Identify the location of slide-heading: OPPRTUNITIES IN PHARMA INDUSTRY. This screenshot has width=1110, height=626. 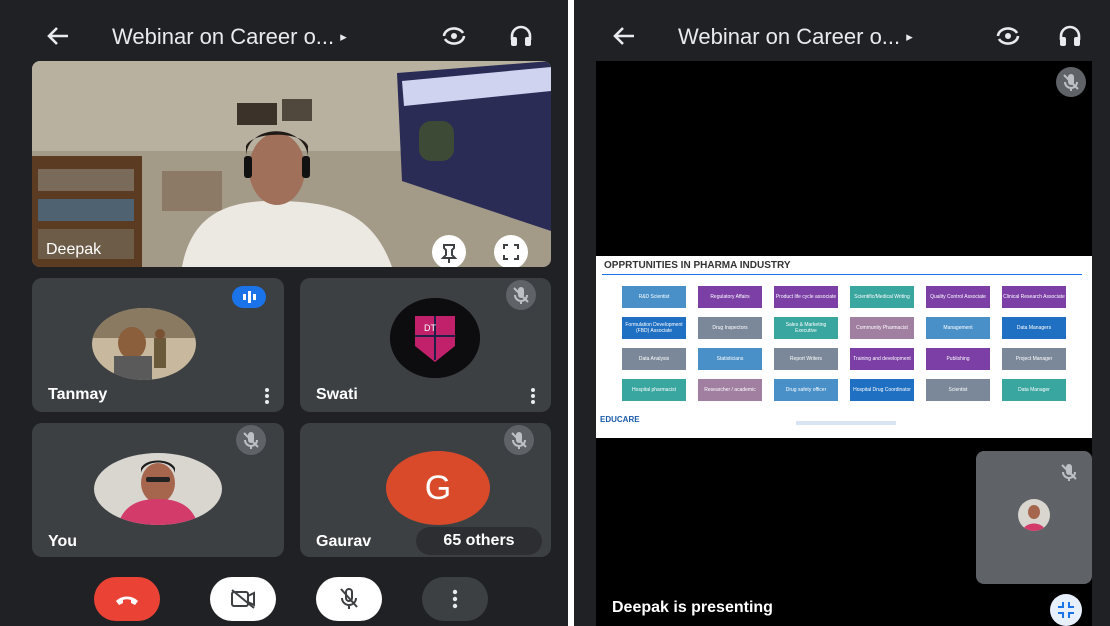
(697, 265).